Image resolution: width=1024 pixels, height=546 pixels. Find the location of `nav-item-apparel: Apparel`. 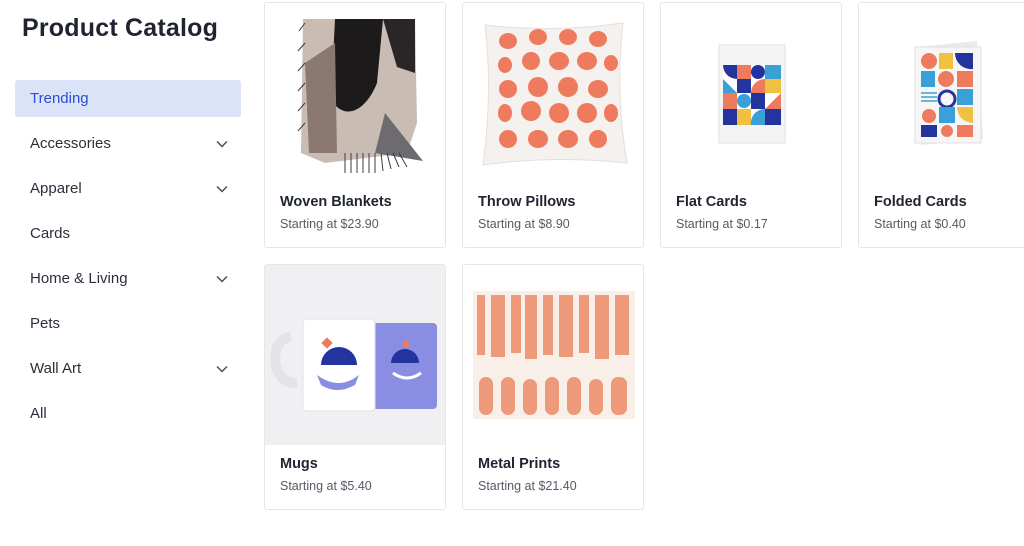

nav-item-apparel: Apparel is located at coordinates (128, 188).